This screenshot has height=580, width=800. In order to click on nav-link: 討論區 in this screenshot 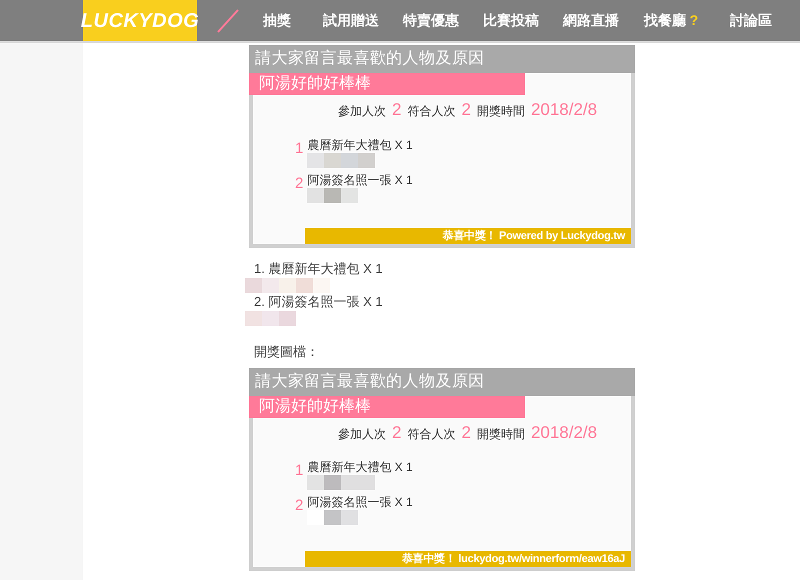, I will do `click(751, 20)`.